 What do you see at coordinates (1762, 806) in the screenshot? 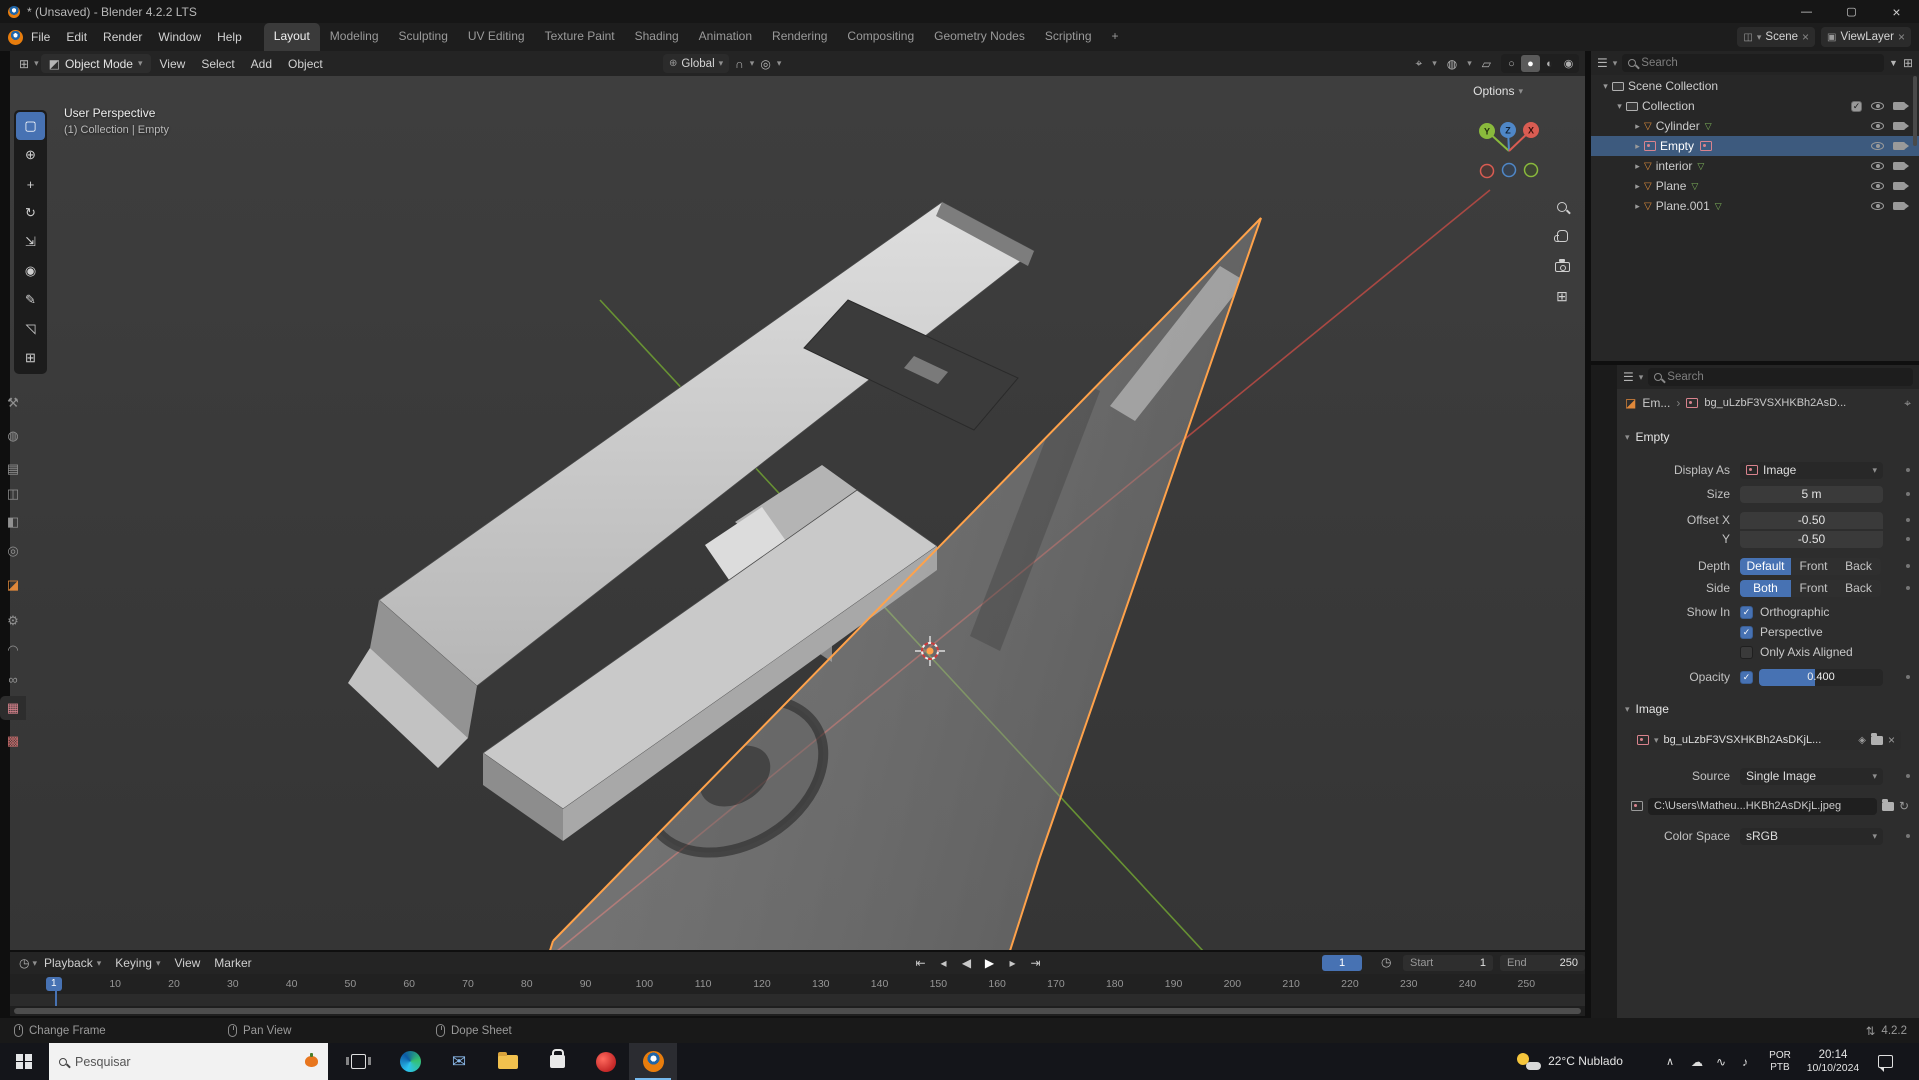
I see `filepath-field: C:\Users\Matheu...HKBh2AsDKjL.jpeg` at bounding box center [1762, 806].